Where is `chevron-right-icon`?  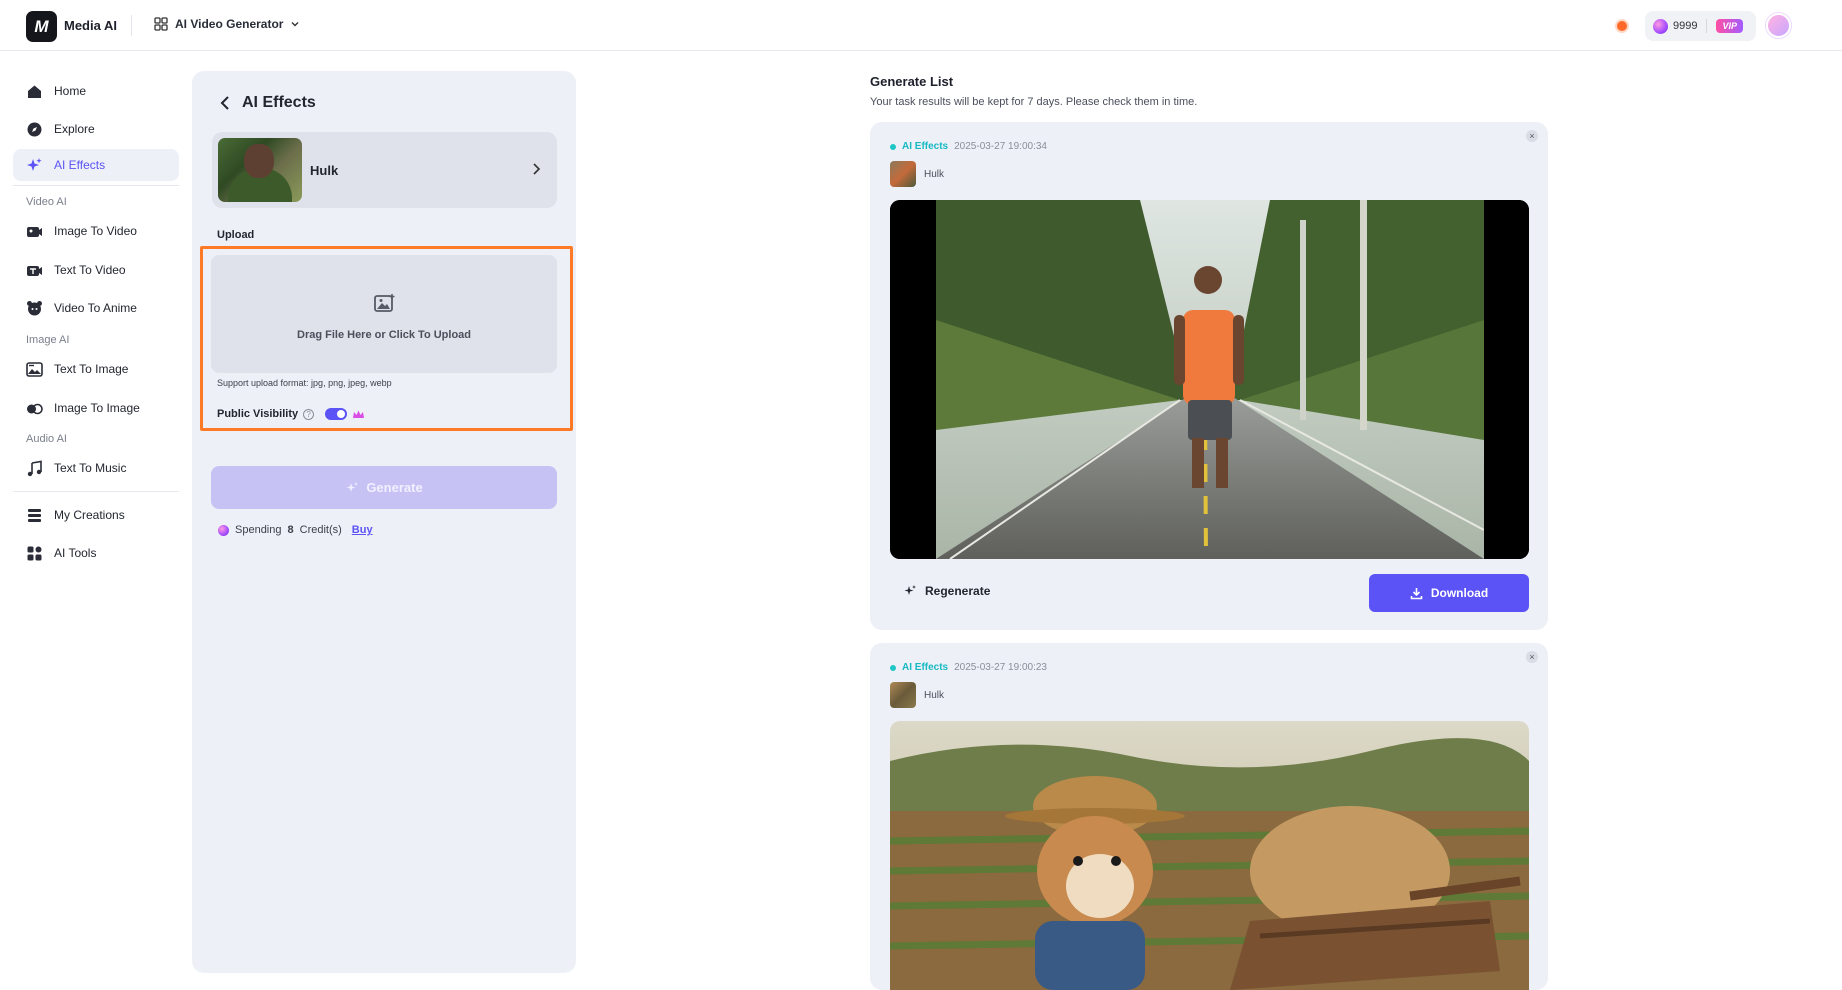 chevron-right-icon is located at coordinates (537, 169).